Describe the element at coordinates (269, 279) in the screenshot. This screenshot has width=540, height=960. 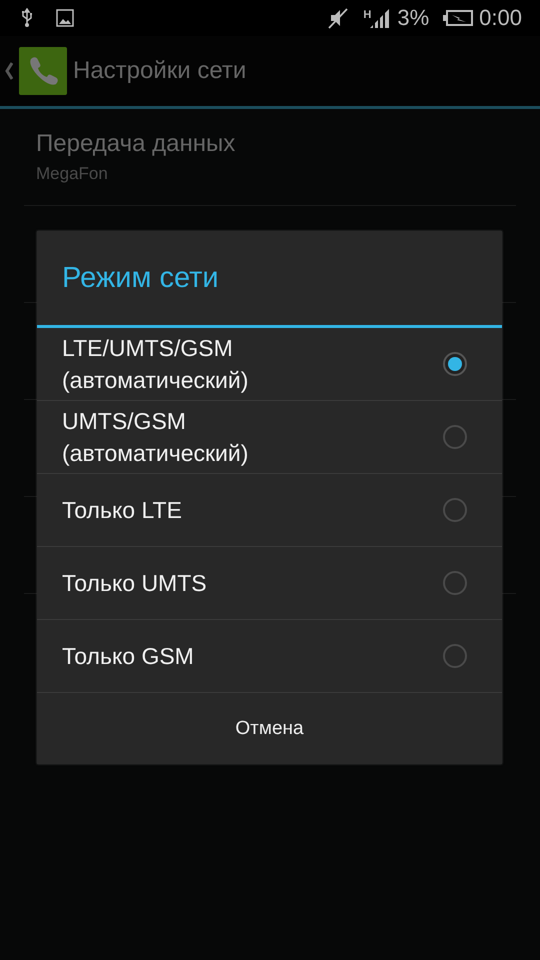
I see `dialog-title: Режим сети` at that location.